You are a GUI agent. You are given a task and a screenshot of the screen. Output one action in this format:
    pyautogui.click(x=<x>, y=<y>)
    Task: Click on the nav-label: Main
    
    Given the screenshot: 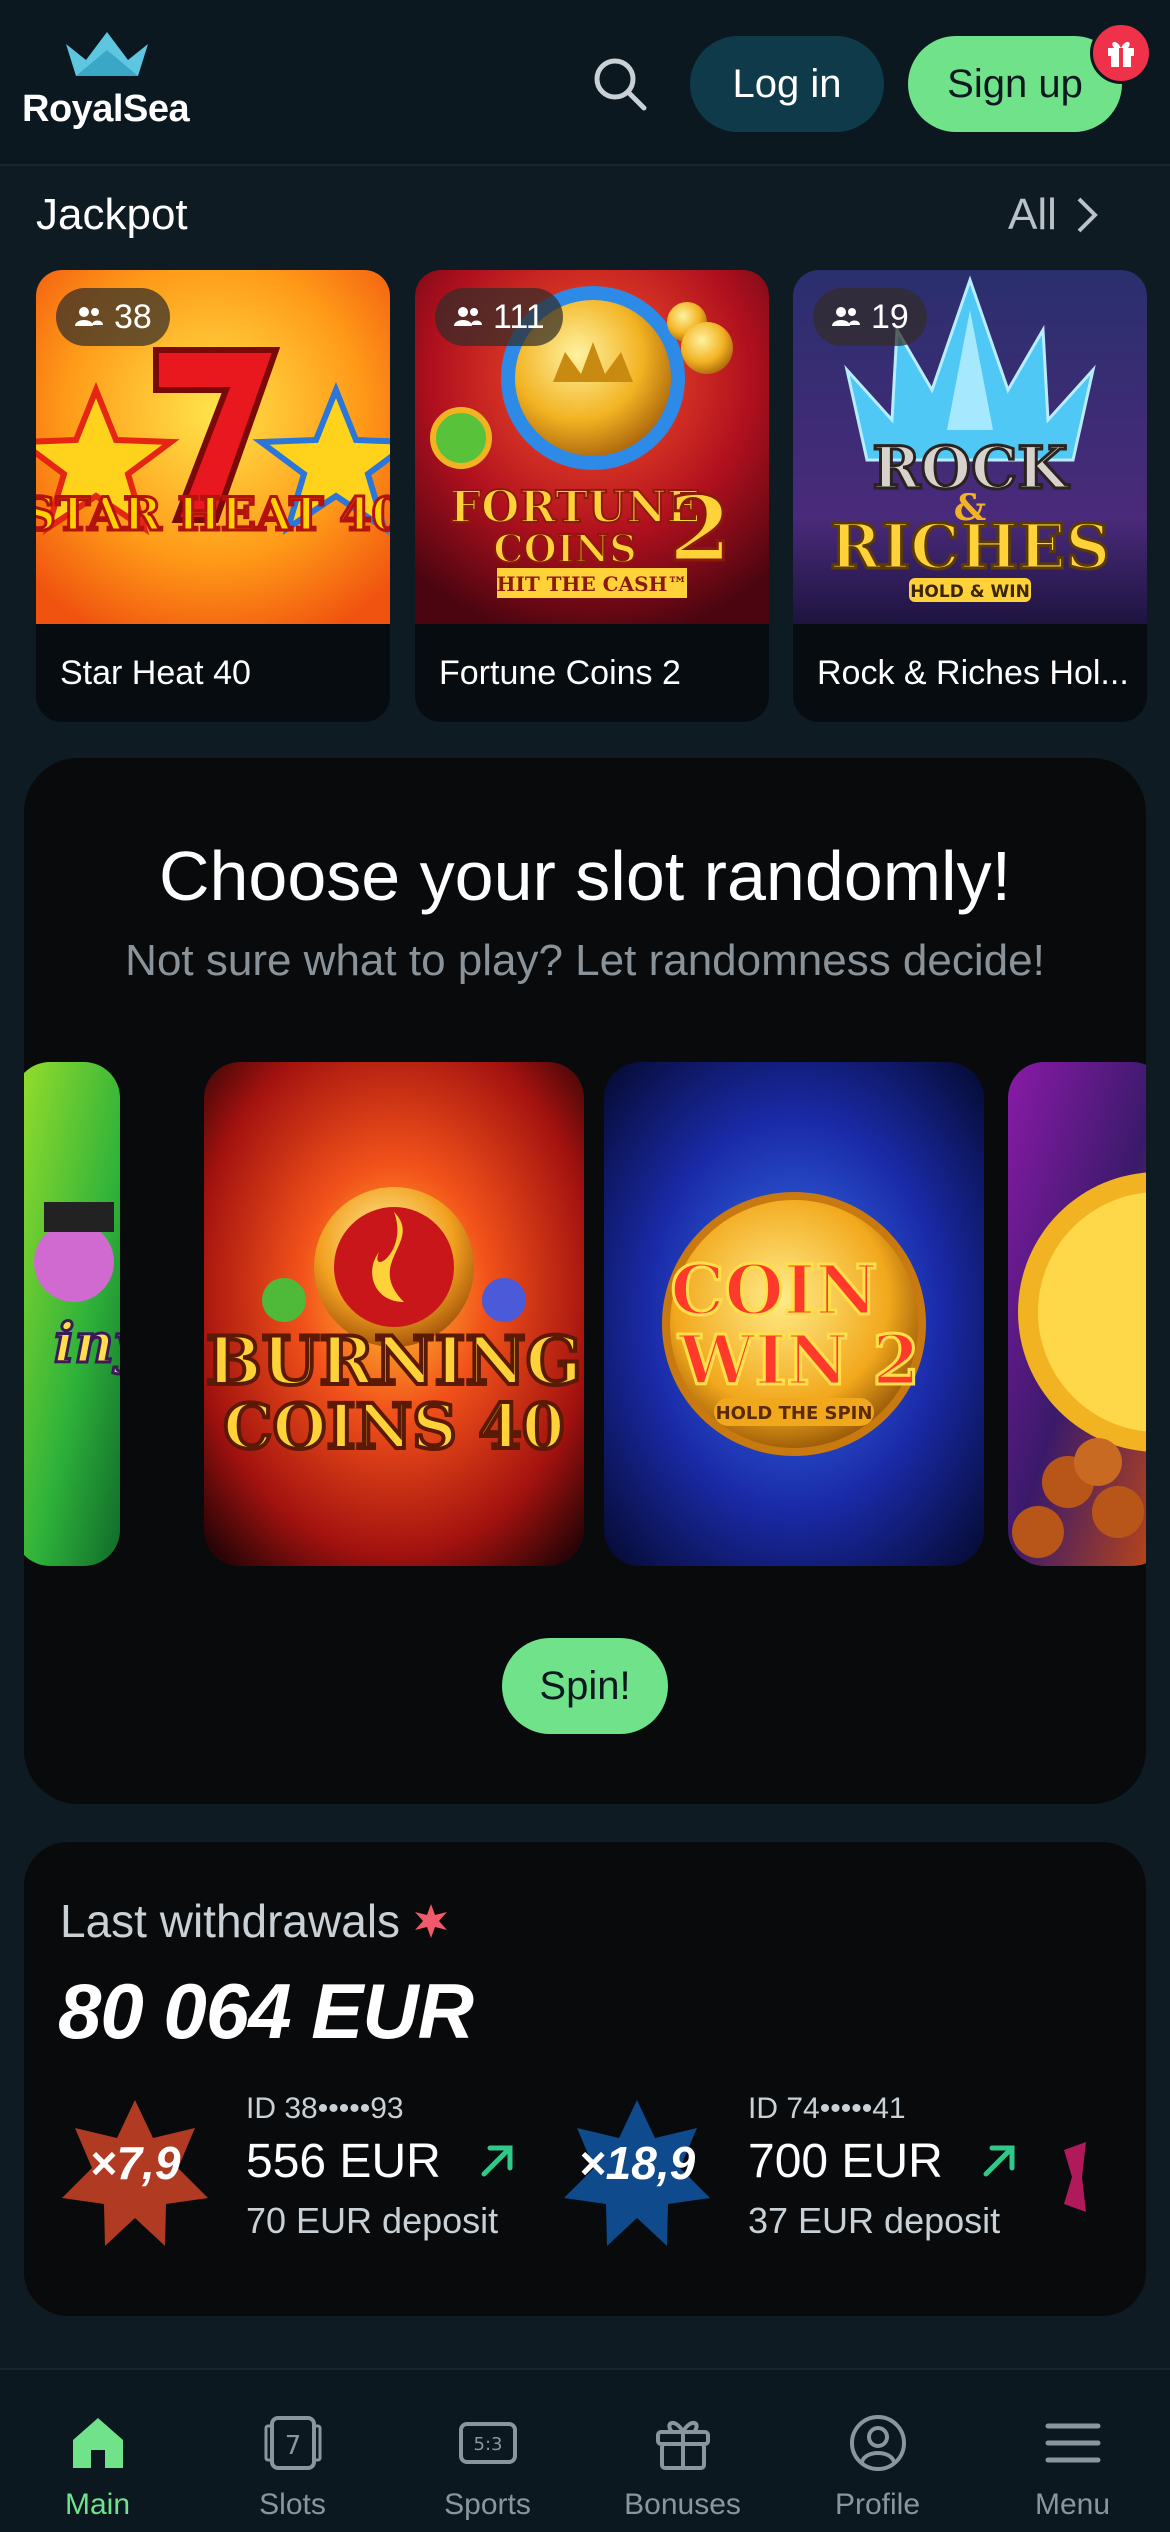 What is the action you would take?
    pyautogui.click(x=97, y=2504)
    